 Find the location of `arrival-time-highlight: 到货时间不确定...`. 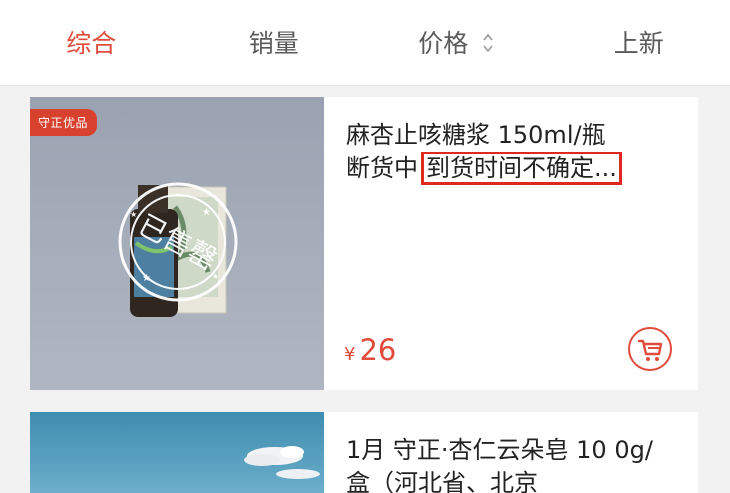

arrival-time-highlight: 到货时间不确定... is located at coordinates (521, 168).